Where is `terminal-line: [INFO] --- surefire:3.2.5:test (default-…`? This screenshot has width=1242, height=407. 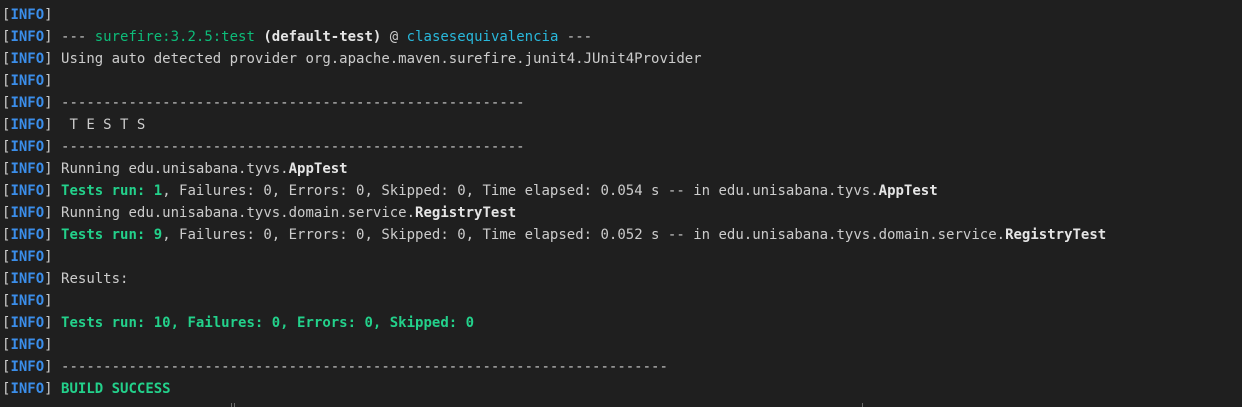 terminal-line: [INFO] --- surefire:3.2.5:test (default-… is located at coordinates (622, 37).